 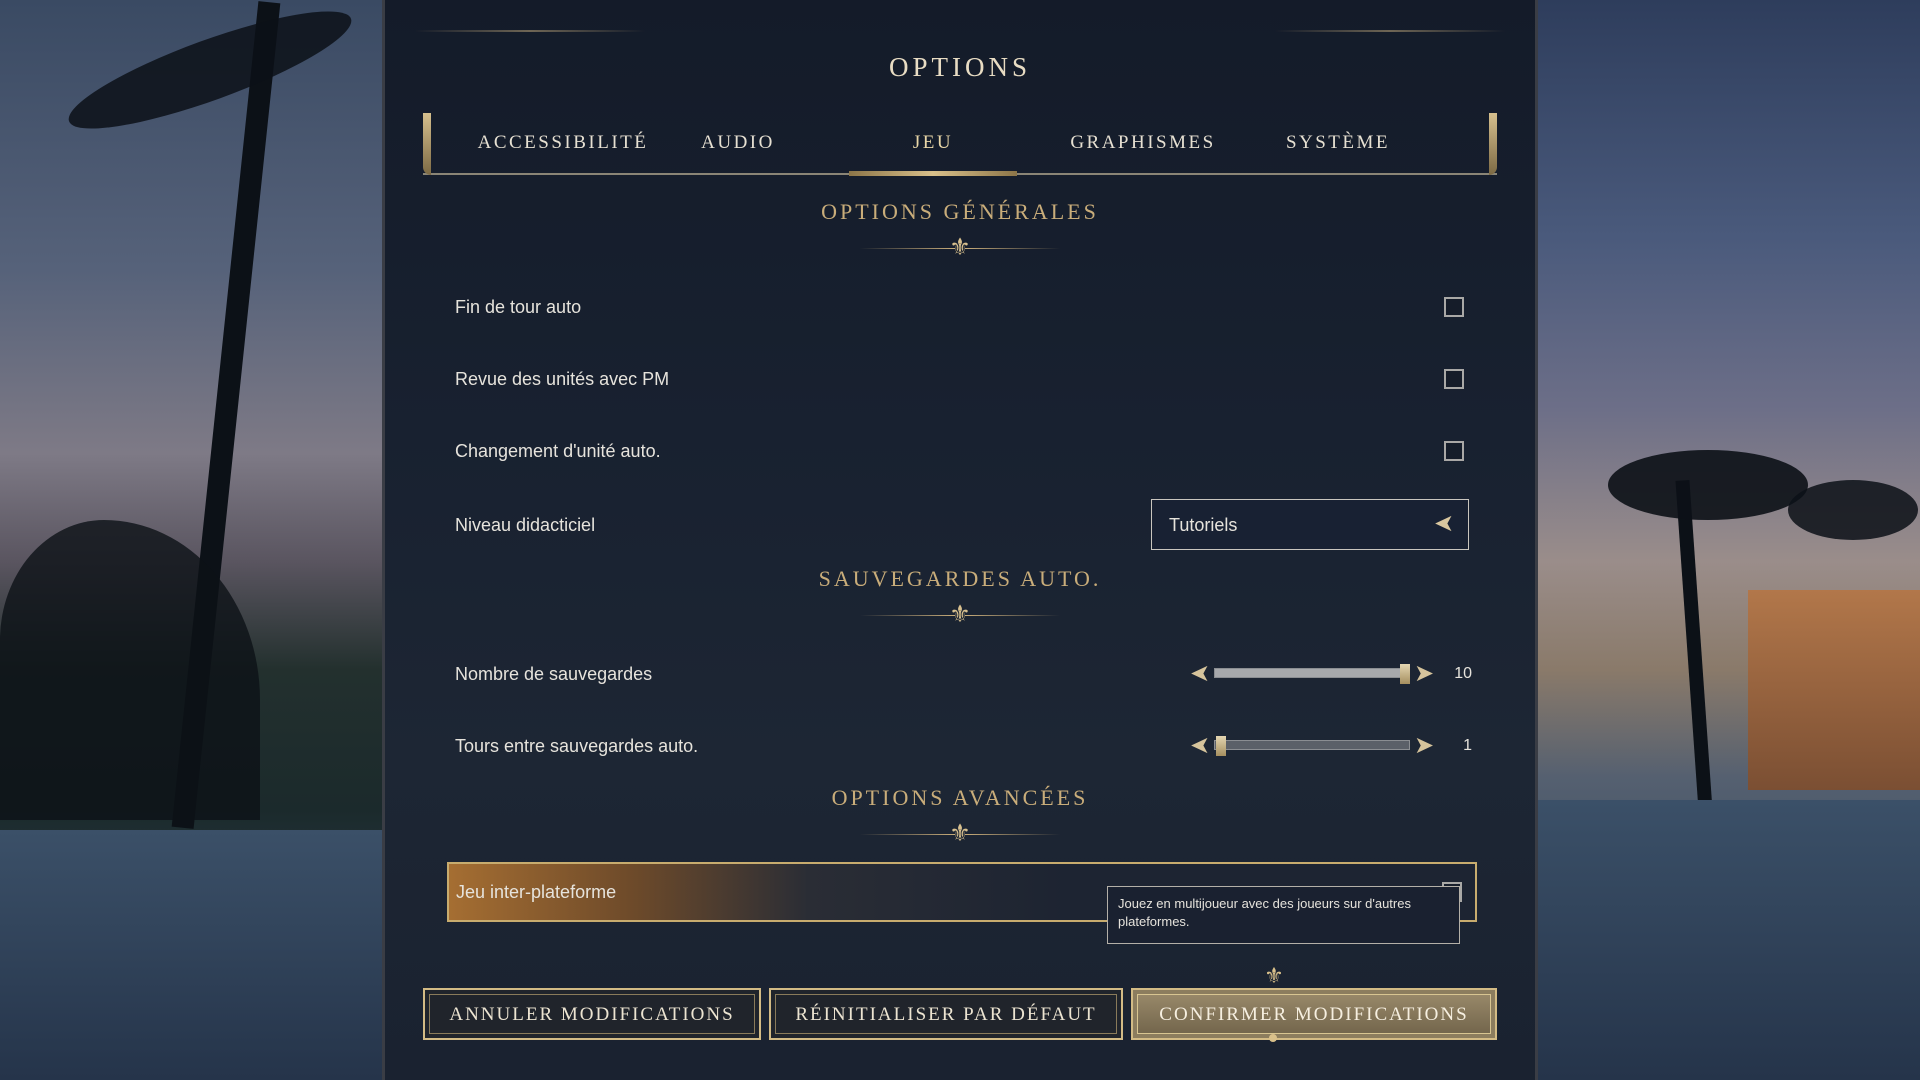 What do you see at coordinates (592, 1014) in the screenshot?
I see `cancel-changes-button: ANNULER MODIFICATIONS` at bounding box center [592, 1014].